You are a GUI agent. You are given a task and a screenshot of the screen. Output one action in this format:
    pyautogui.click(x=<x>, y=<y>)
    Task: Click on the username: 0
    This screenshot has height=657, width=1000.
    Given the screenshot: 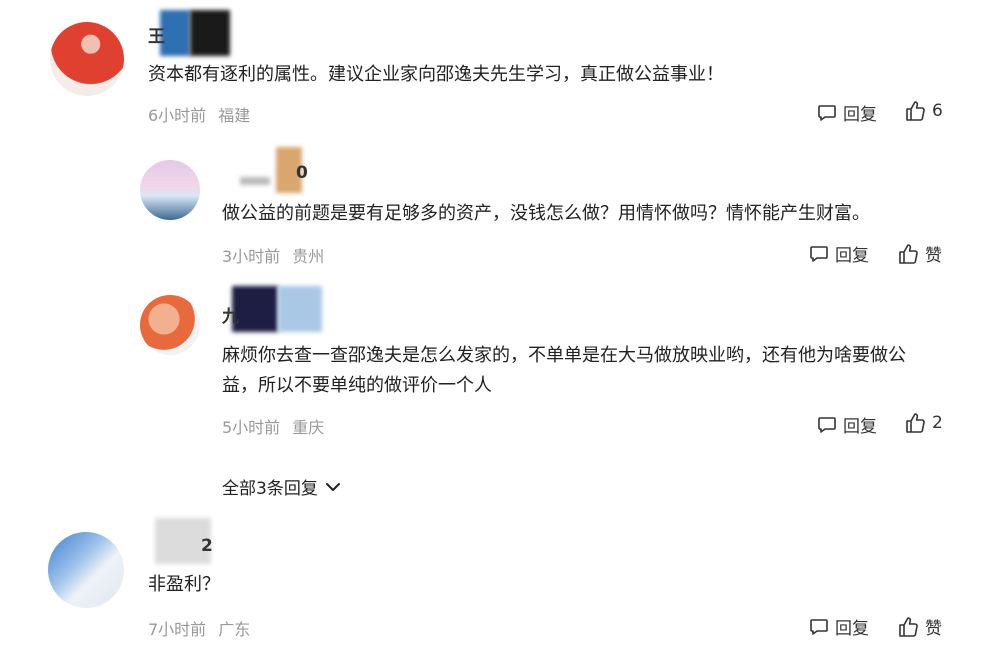 What is the action you would take?
    pyautogui.click(x=302, y=173)
    